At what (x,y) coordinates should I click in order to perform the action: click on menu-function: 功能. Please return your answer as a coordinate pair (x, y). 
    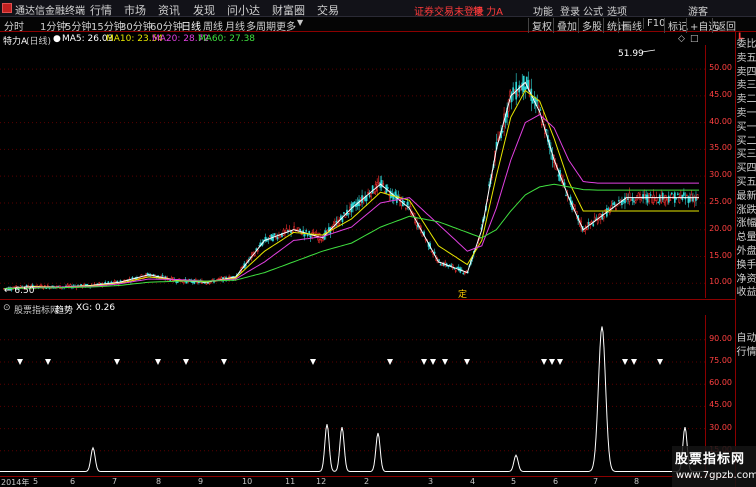
    Looking at the image, I should click on (543, 10).